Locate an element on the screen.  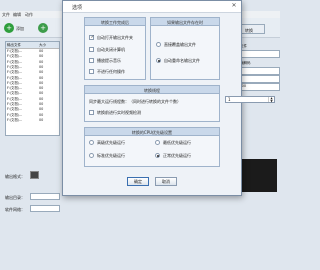
option-label: 高级优先级运行 is located at coordinates (111, 142).